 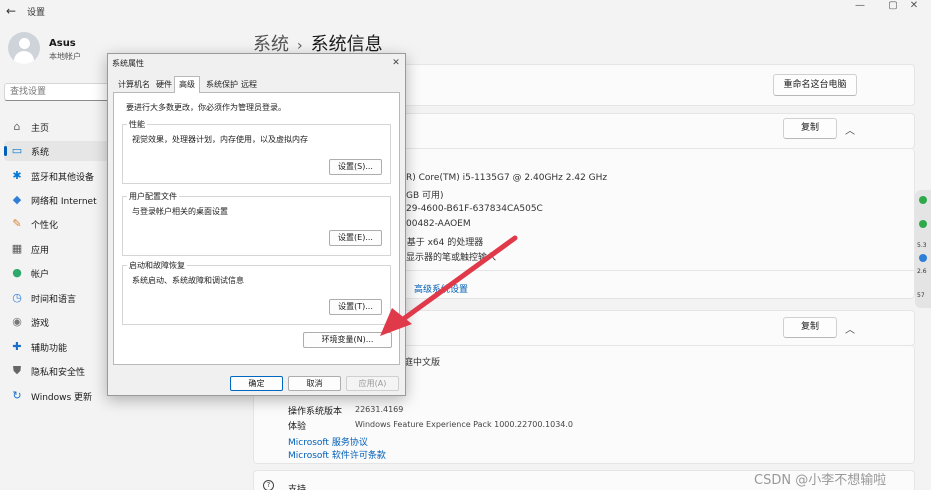 I want to click on sidebar-item-privacy: ⛊ 隐私和安全性, so click(x=58, y=371).